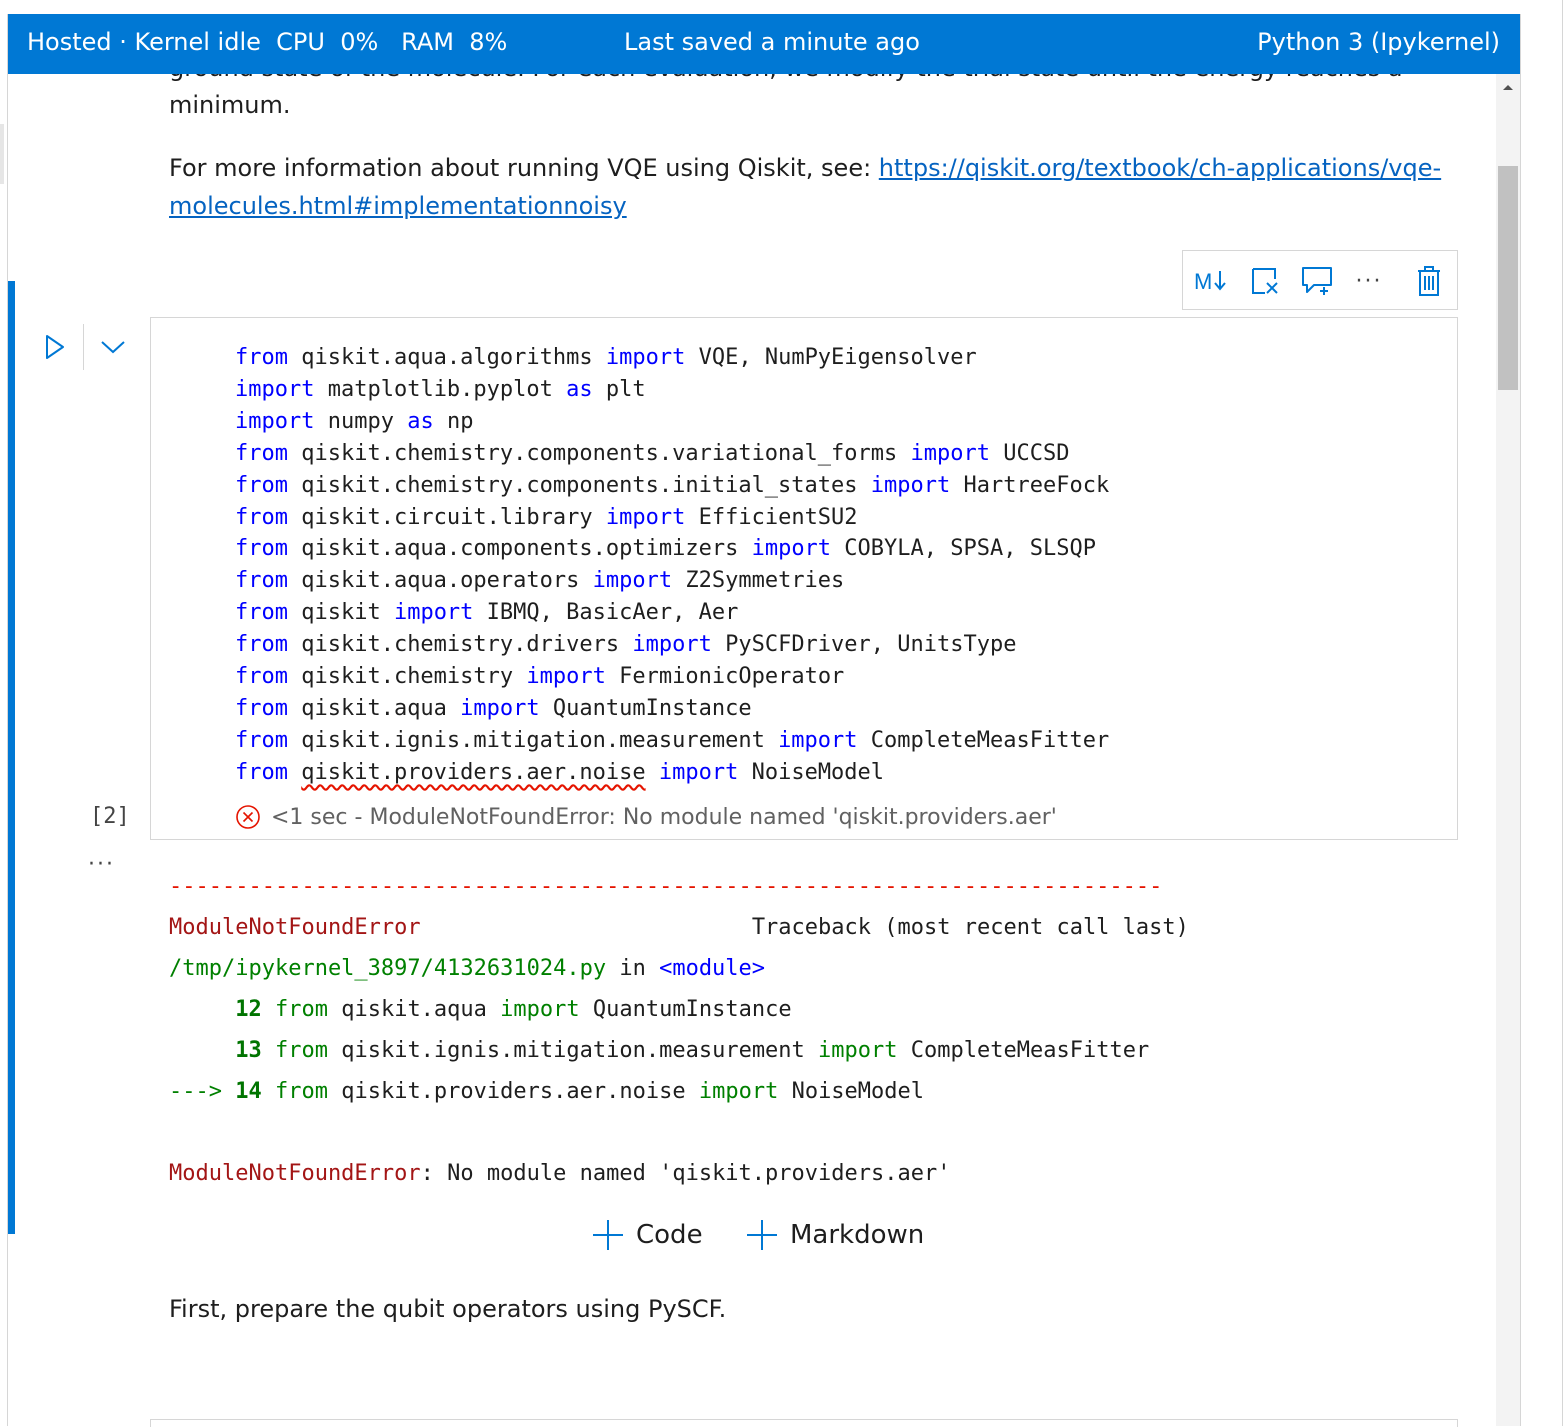  Describe the element at coordinates (101, 864) in the screenshot. I see `output-more-icon: ···` at that location.